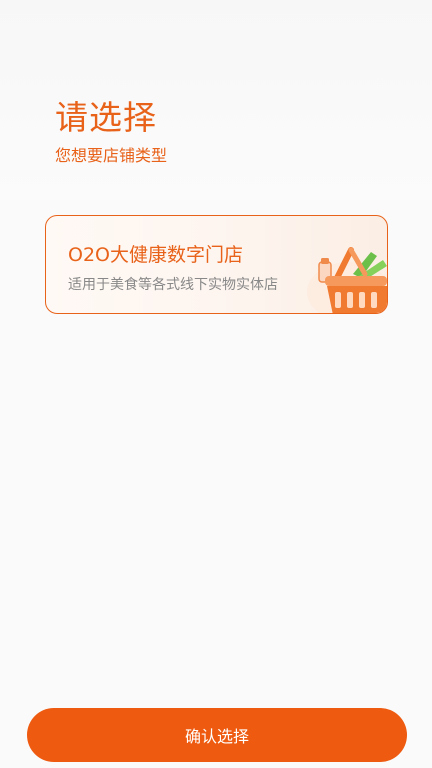 This screenshot has width=432, height=768. What do you see at coordinates (111, 155) in the screenshot?
I see `page-subtitle: 您想要店铺类型` at bounding box center [111, 155].